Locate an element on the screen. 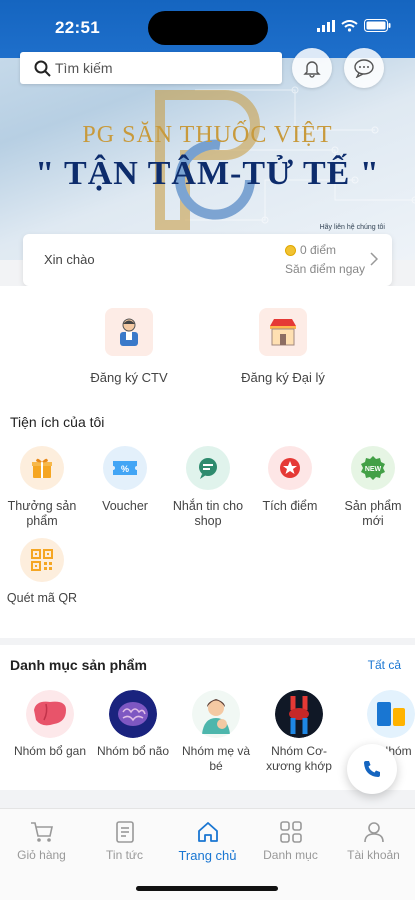  register-collaborator-label: Đăng ký CTV is located at coordinates (129, 377).